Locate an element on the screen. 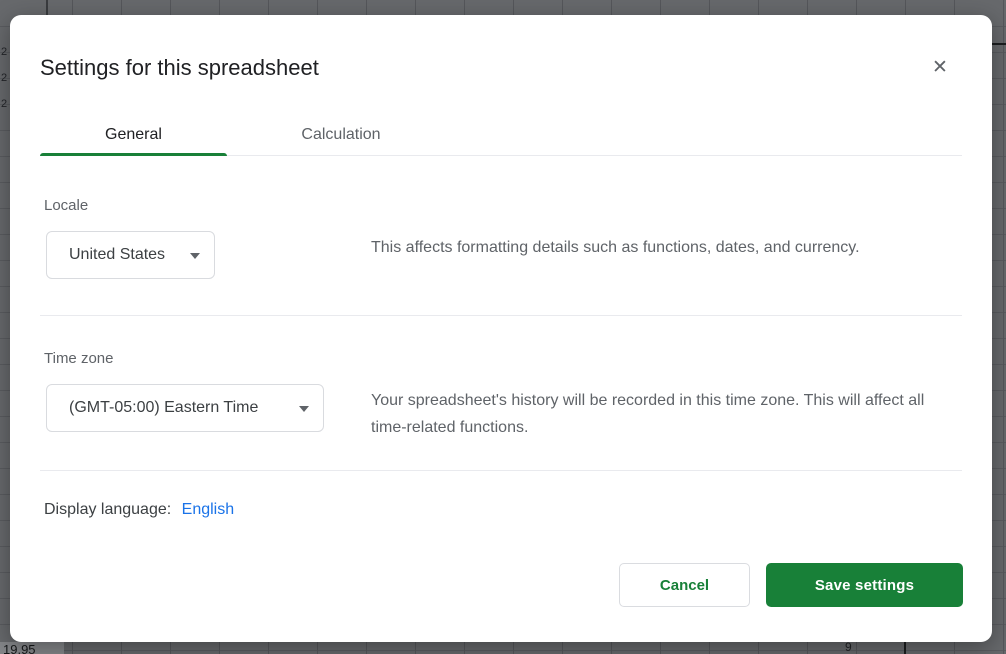 The width and height of the screenshot is (1006, 654). cancel-button: Cancel is located at coordinates (684, 585).